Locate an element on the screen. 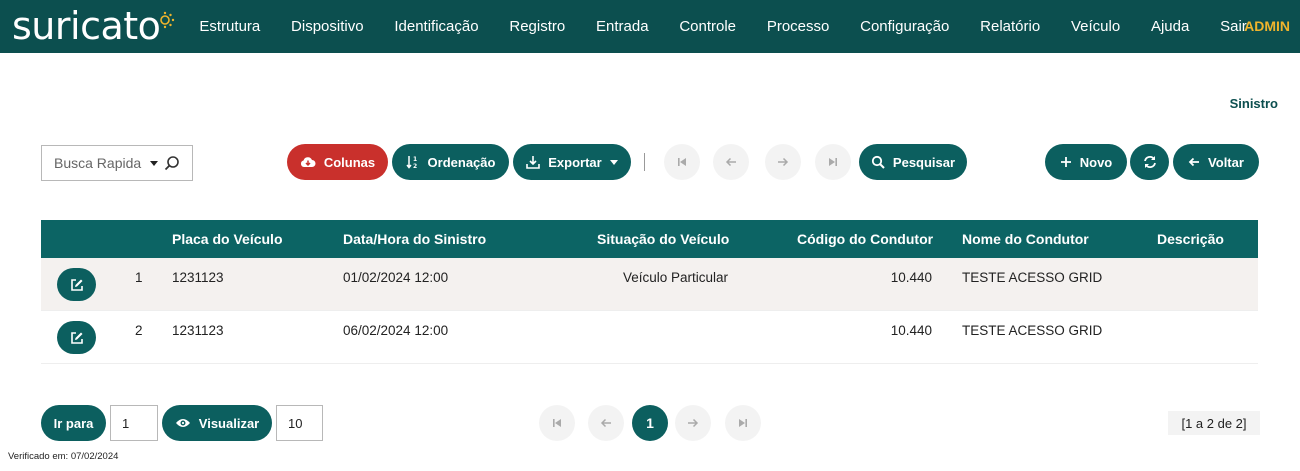  search-button: Pesquisar is located at coordinates (913, 162).